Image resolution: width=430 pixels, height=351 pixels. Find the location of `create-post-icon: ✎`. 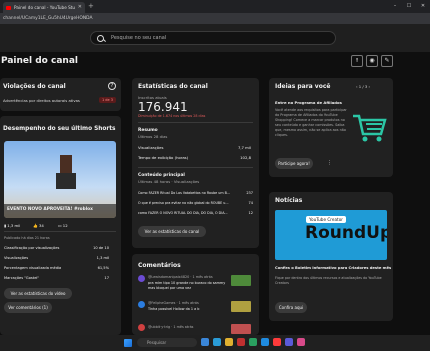

create-post-icon: ✎ is located at coordinates (387, 61).